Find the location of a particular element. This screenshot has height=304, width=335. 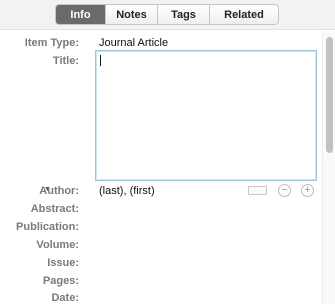

item-type-value: Journal Article is located at coordinates (133, 43).